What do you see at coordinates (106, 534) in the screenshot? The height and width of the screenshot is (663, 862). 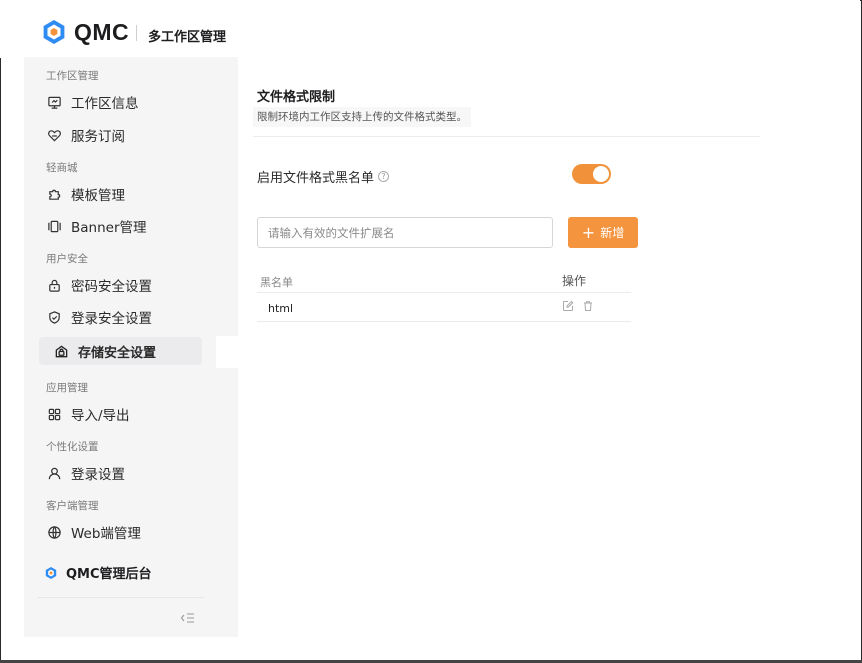 I see `sidebar-item-label: Web端管理` at bounding box center [106, 534].